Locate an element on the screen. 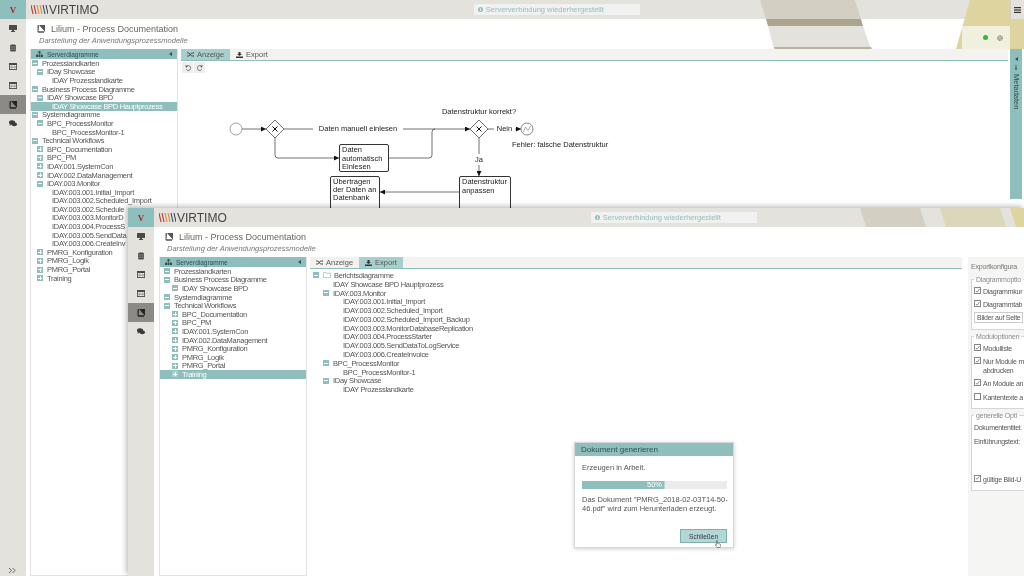 This screenshot has width=1024, height=576. caret-icon is located at coordinates (1016, 59).